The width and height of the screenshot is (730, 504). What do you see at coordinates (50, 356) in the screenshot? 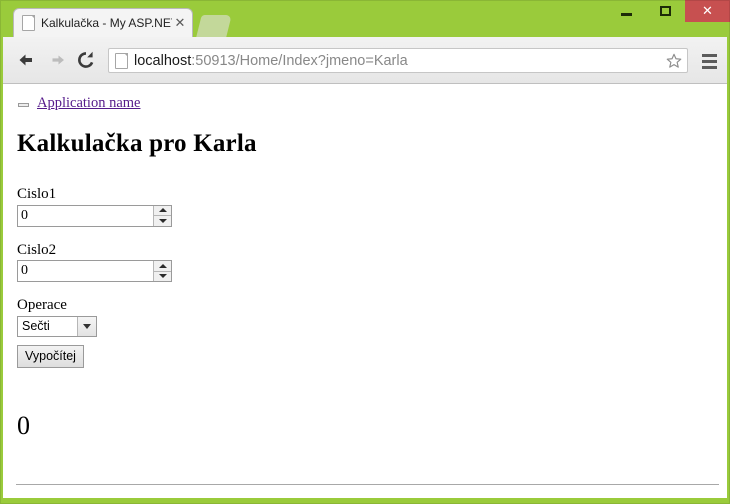
I see `vypocitej-submit-button: Vypočítej` at bounding box center [50, 356].